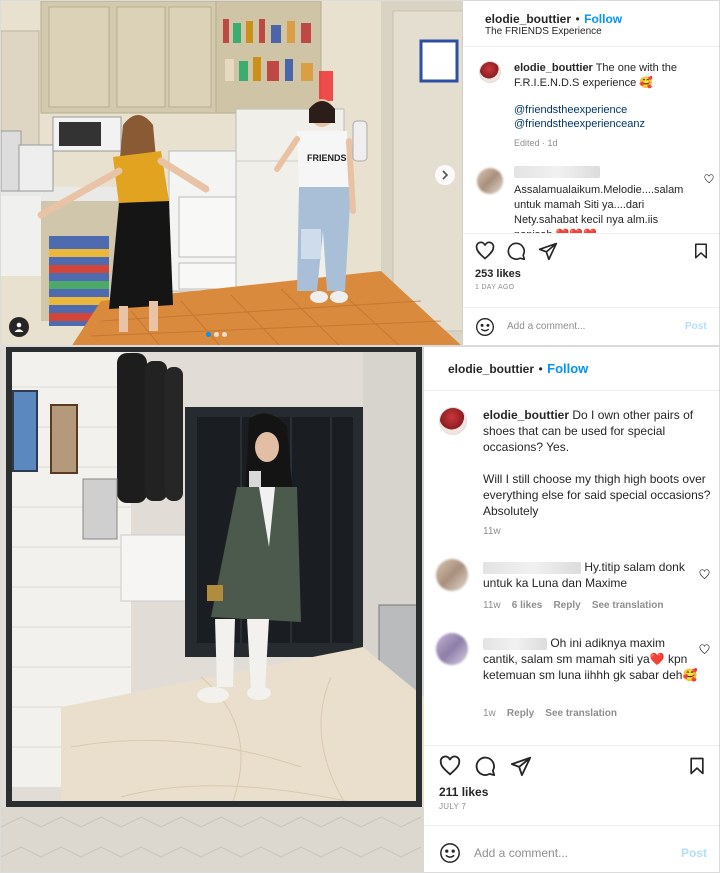  Describe the element at coordinates (704, 574) in the screenshot. I see `comment-1-like-icon` at that location.